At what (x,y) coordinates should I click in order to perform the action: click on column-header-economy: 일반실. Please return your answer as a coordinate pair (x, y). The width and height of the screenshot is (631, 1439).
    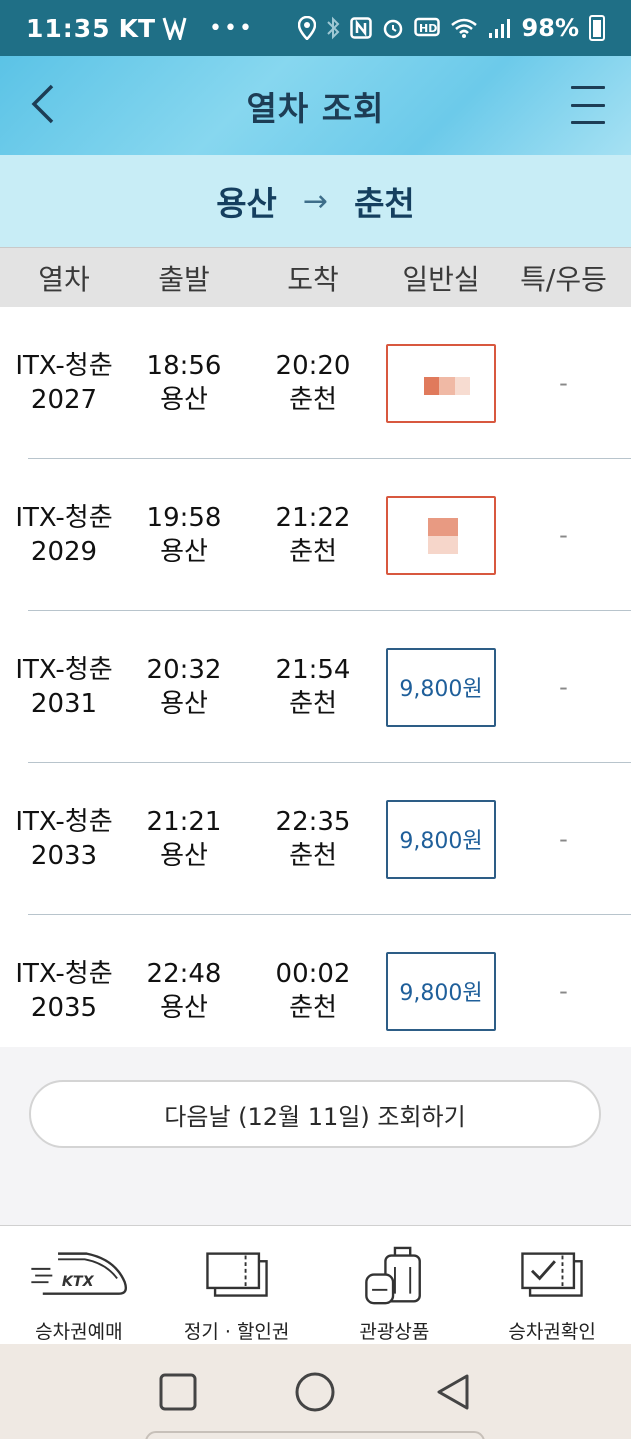
    Looking at the image, I should click on (441, 279).